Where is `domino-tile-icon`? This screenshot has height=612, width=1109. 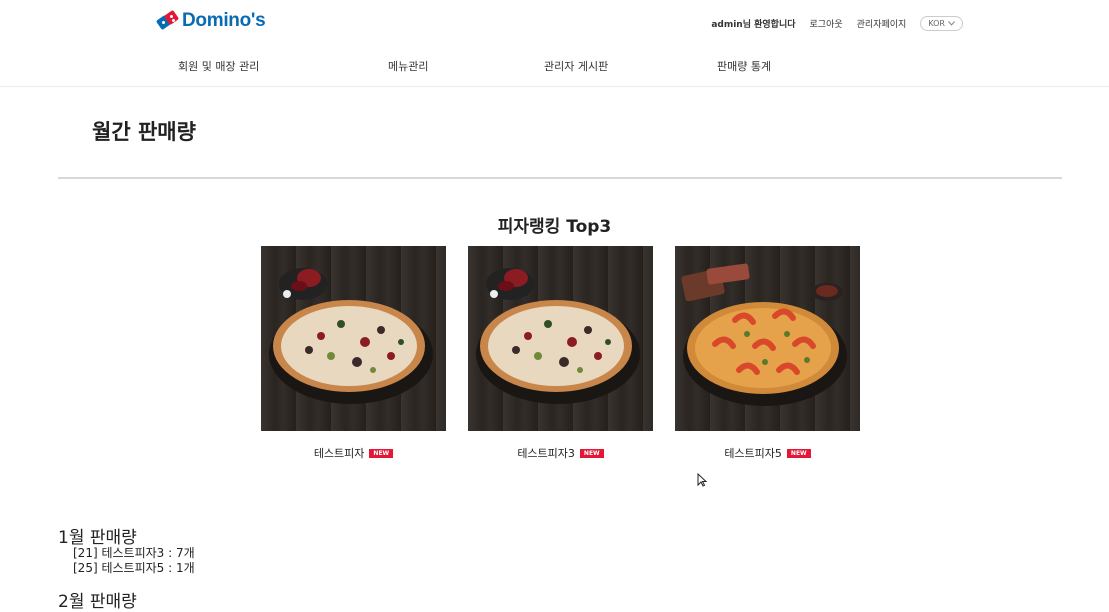 domino-tile-icon is located at coordinates (167, 20).